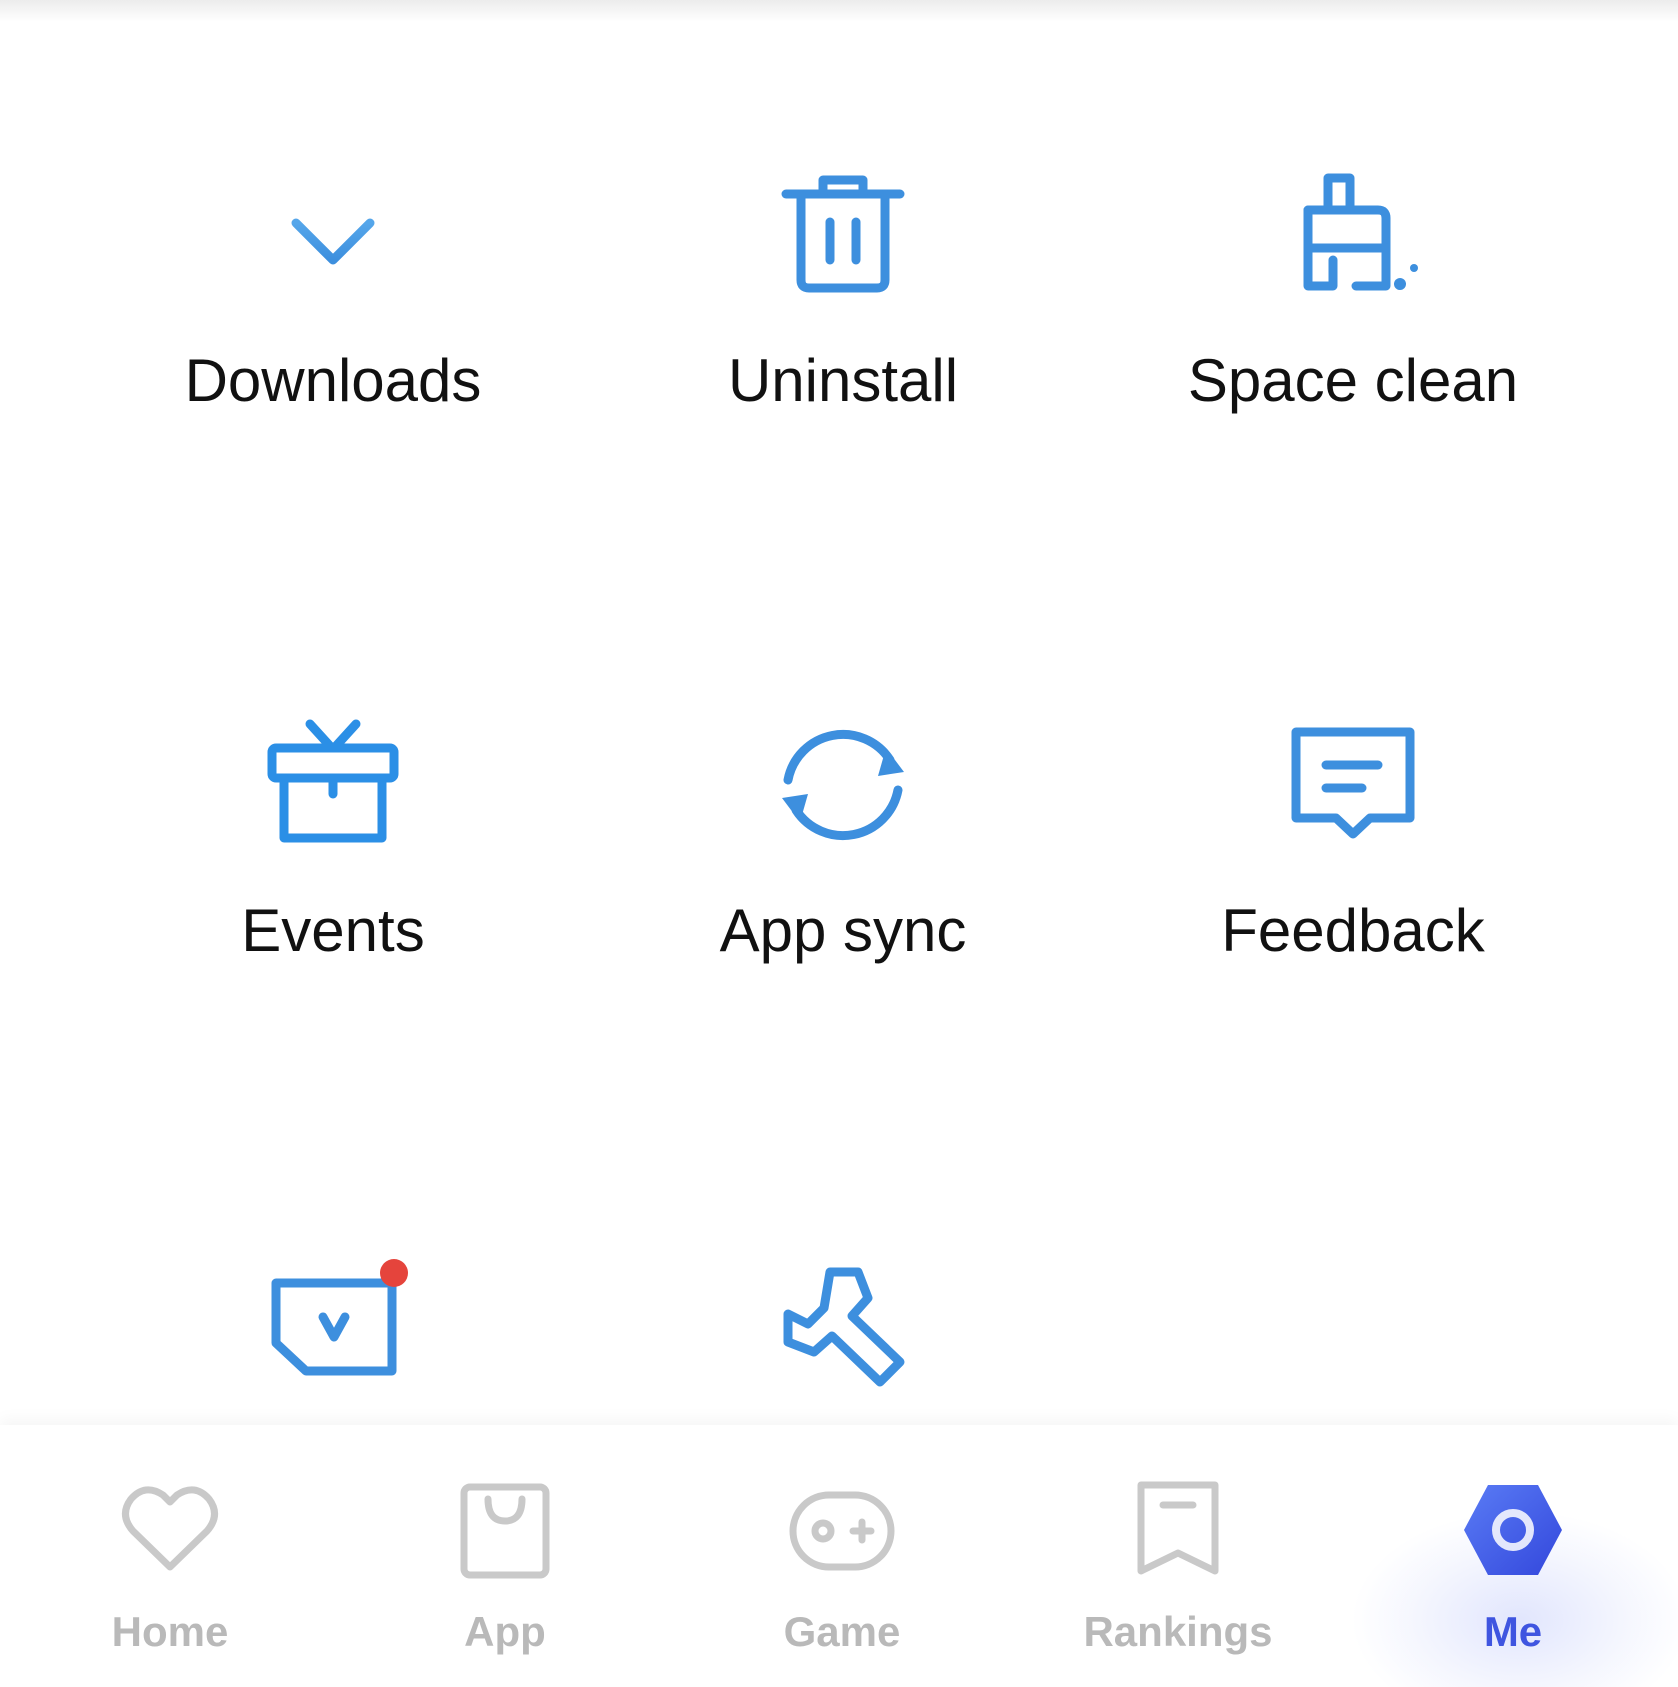 This screenshot has width=1678, height=1687. What do you see at coordinates (842, 1631) in the screenshot?
I see `nav-label: Game` at bounding box center [842, 1631].